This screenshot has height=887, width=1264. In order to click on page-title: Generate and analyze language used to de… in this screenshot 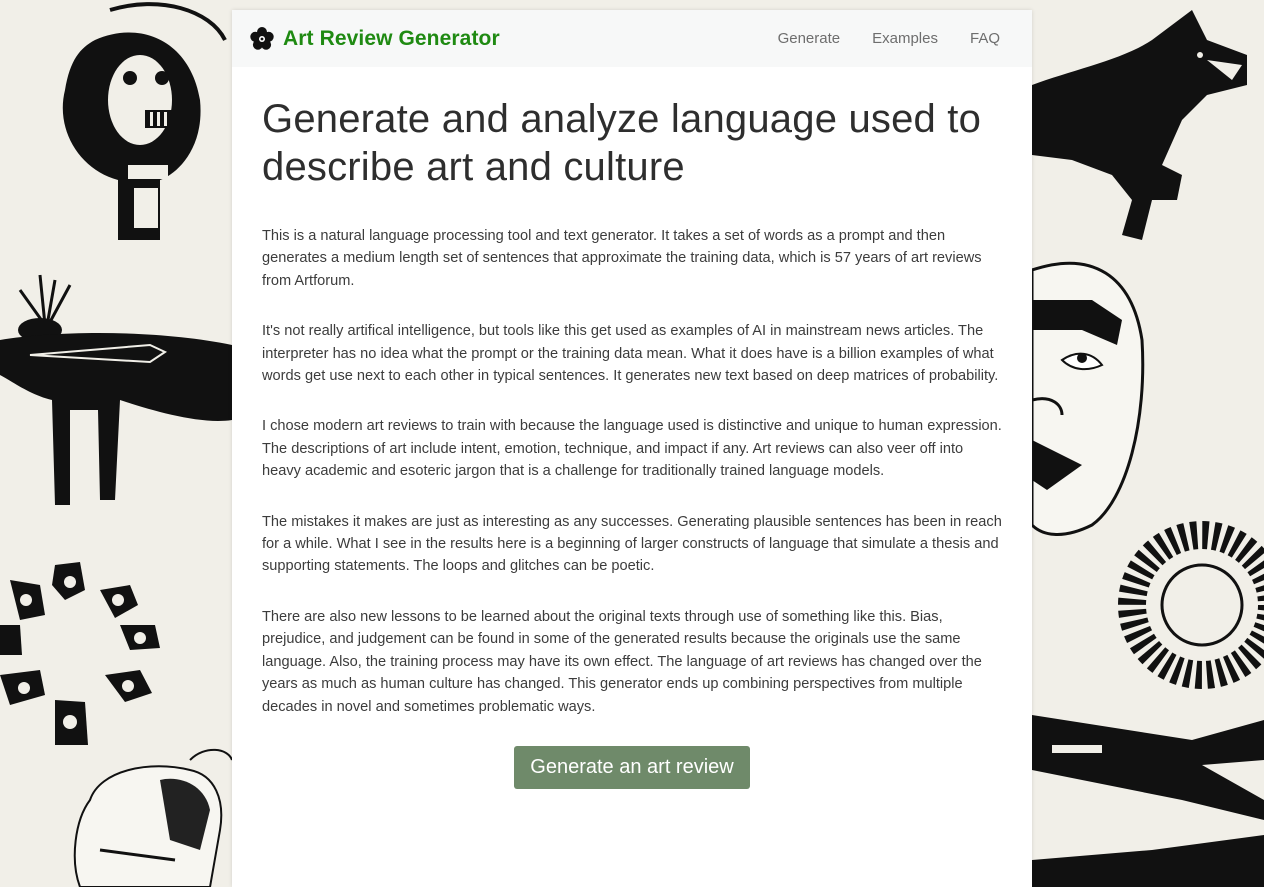, I will do `click(622, 143)`.